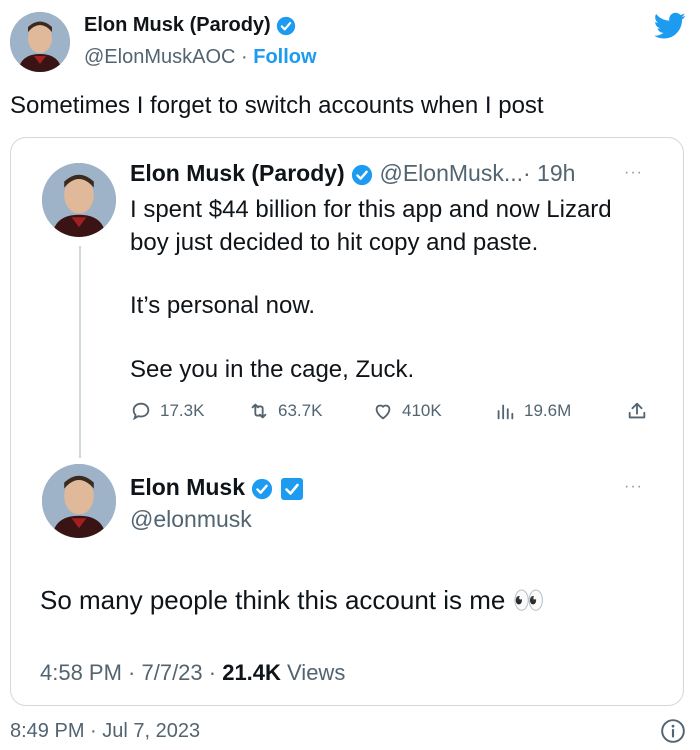 This screenshot has width=700, height=750. I want to click on eyes-emoji: 👀, so click(528, 600).